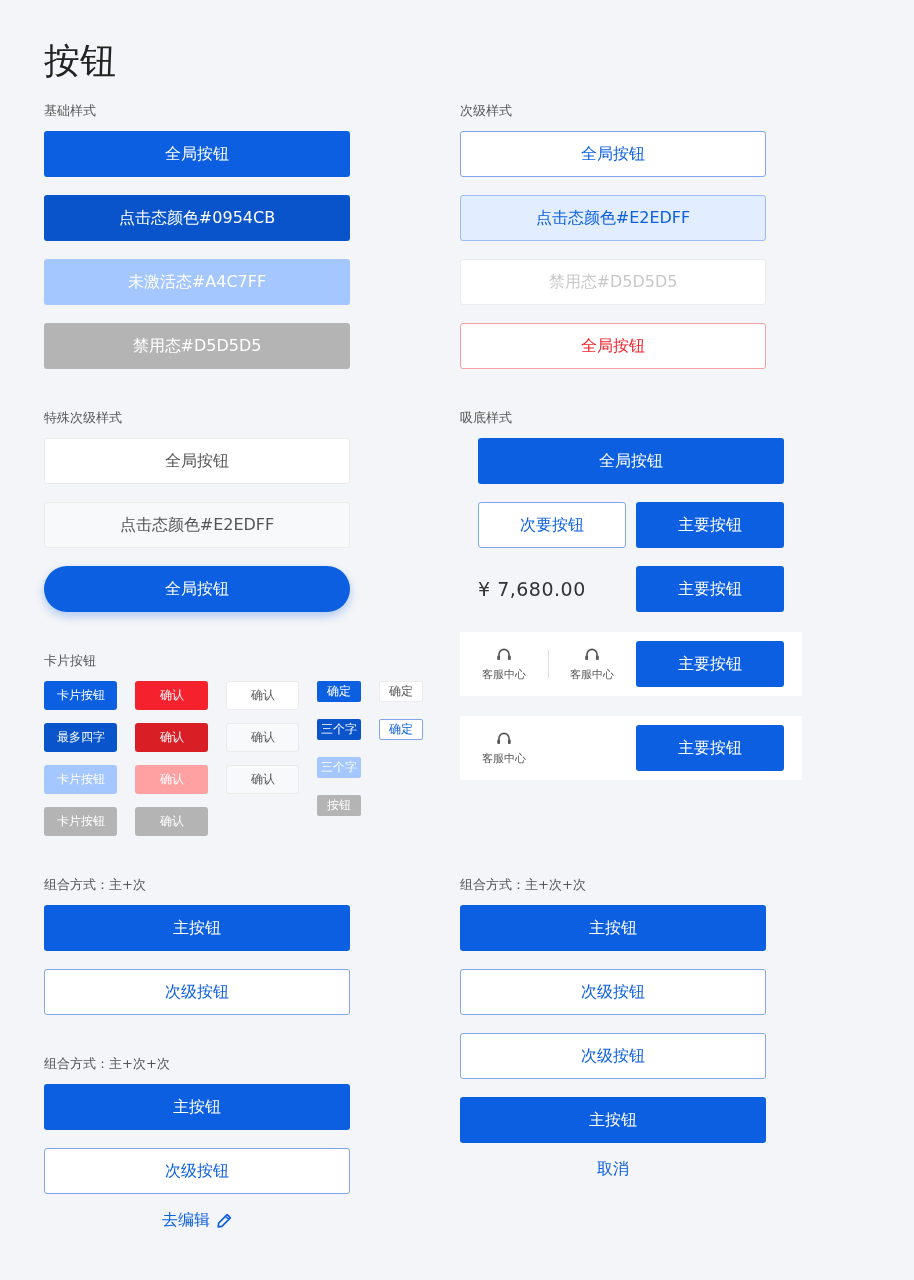 Image resolution: width=914 pixels, height=1280 pixels. What do you see at coordinates (95, 885) in the screenshot?
I see `section-label: 组合方式：主+次` at bounding box center [95, 885].